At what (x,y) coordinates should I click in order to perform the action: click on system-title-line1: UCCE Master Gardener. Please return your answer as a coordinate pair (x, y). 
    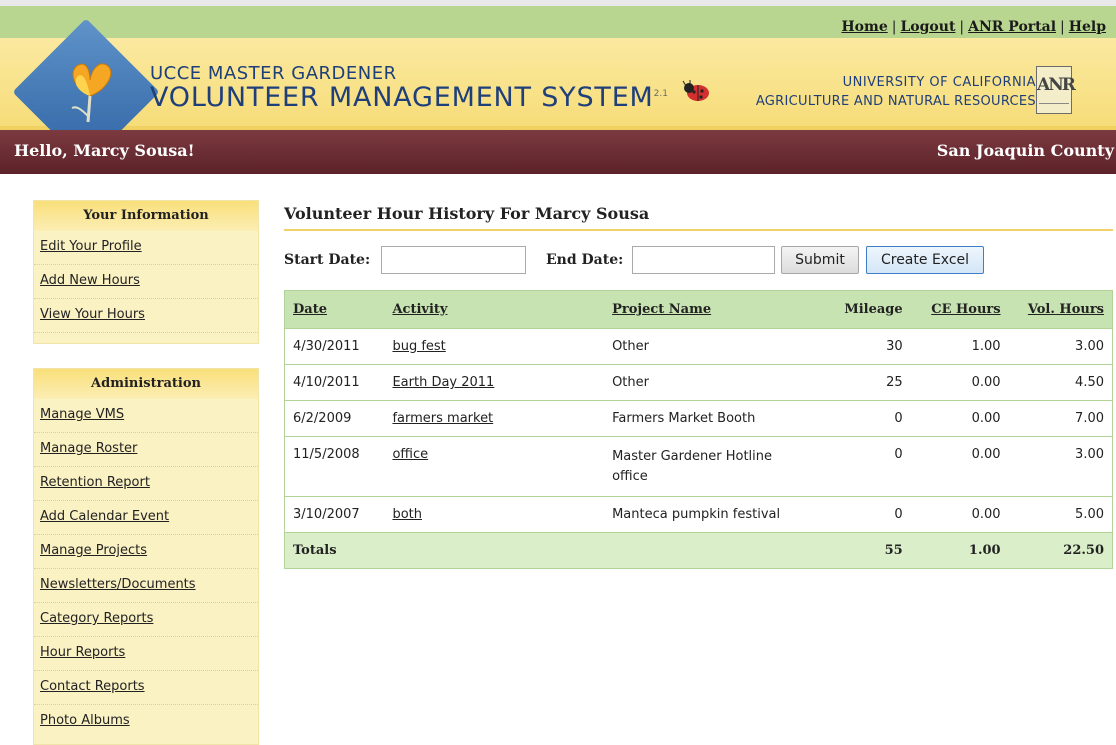
    Looking at the image, I should click on (273, 73).